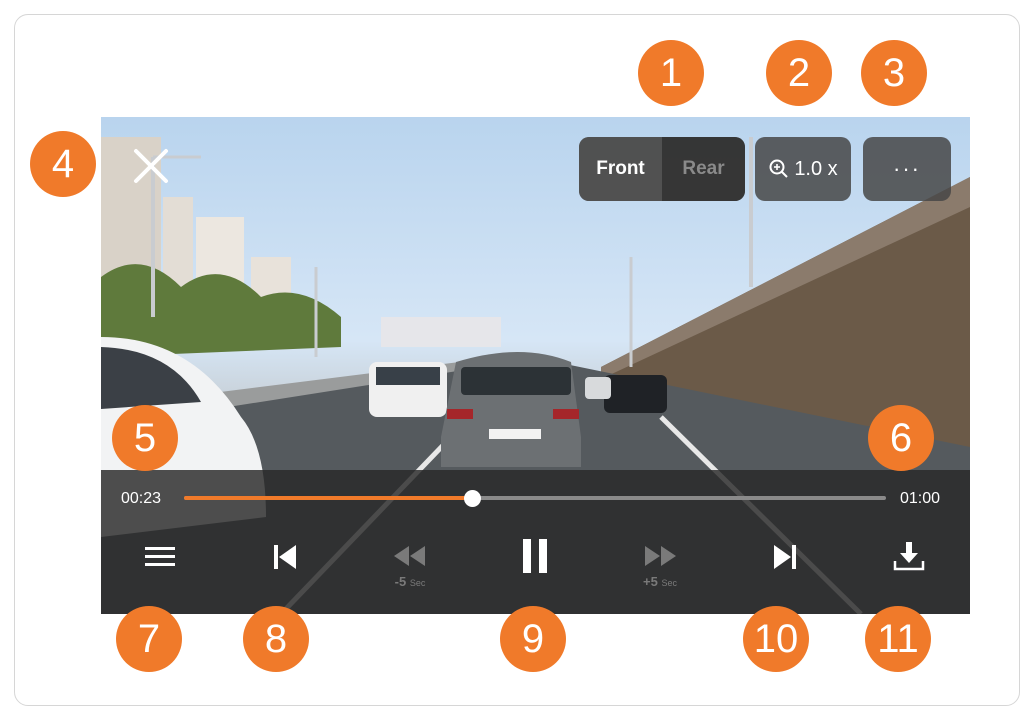 The height and width of the screenshot is (706, 1023). Describe the element at coordinates (660, 581) in the screenshot. I see `forward-label: +5 Sec` at that location.